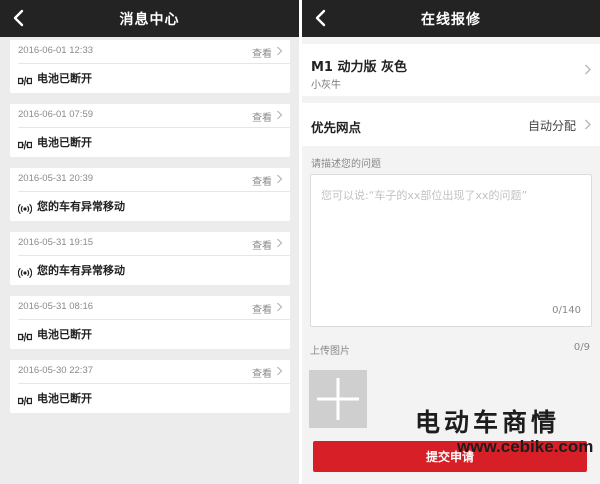  What do you see at coordinates (56, 306) in the screenshot?
I see `message-time: 2016-05-31 08:16` at bounding box center [56, 306].